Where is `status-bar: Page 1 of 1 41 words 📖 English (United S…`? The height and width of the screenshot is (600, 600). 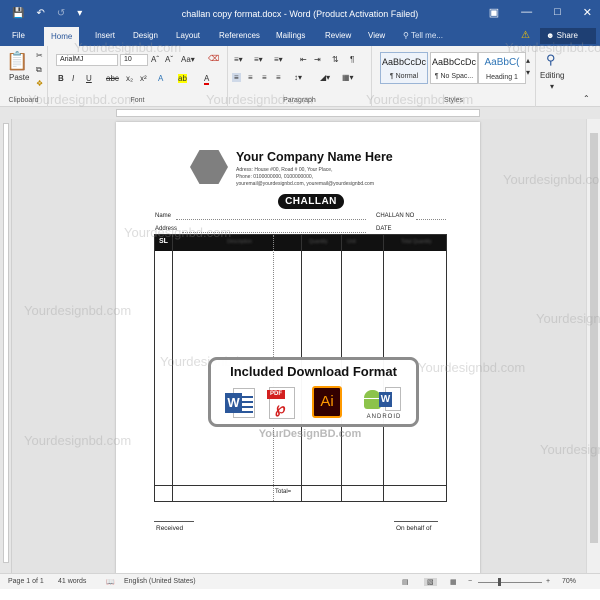
status-bar: Page 1 of 1 41 words 📖 English (United S… is located at coordinates (300, 581).